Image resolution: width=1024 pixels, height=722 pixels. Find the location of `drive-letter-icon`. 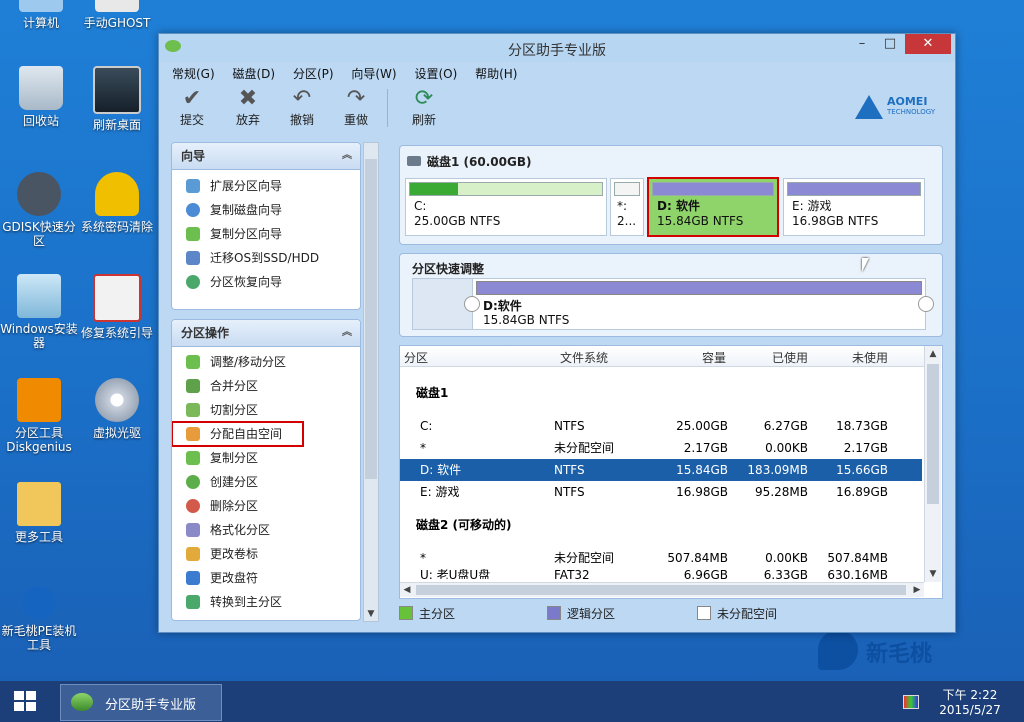

drive-letter-icon is located at coordinates (193, 578).